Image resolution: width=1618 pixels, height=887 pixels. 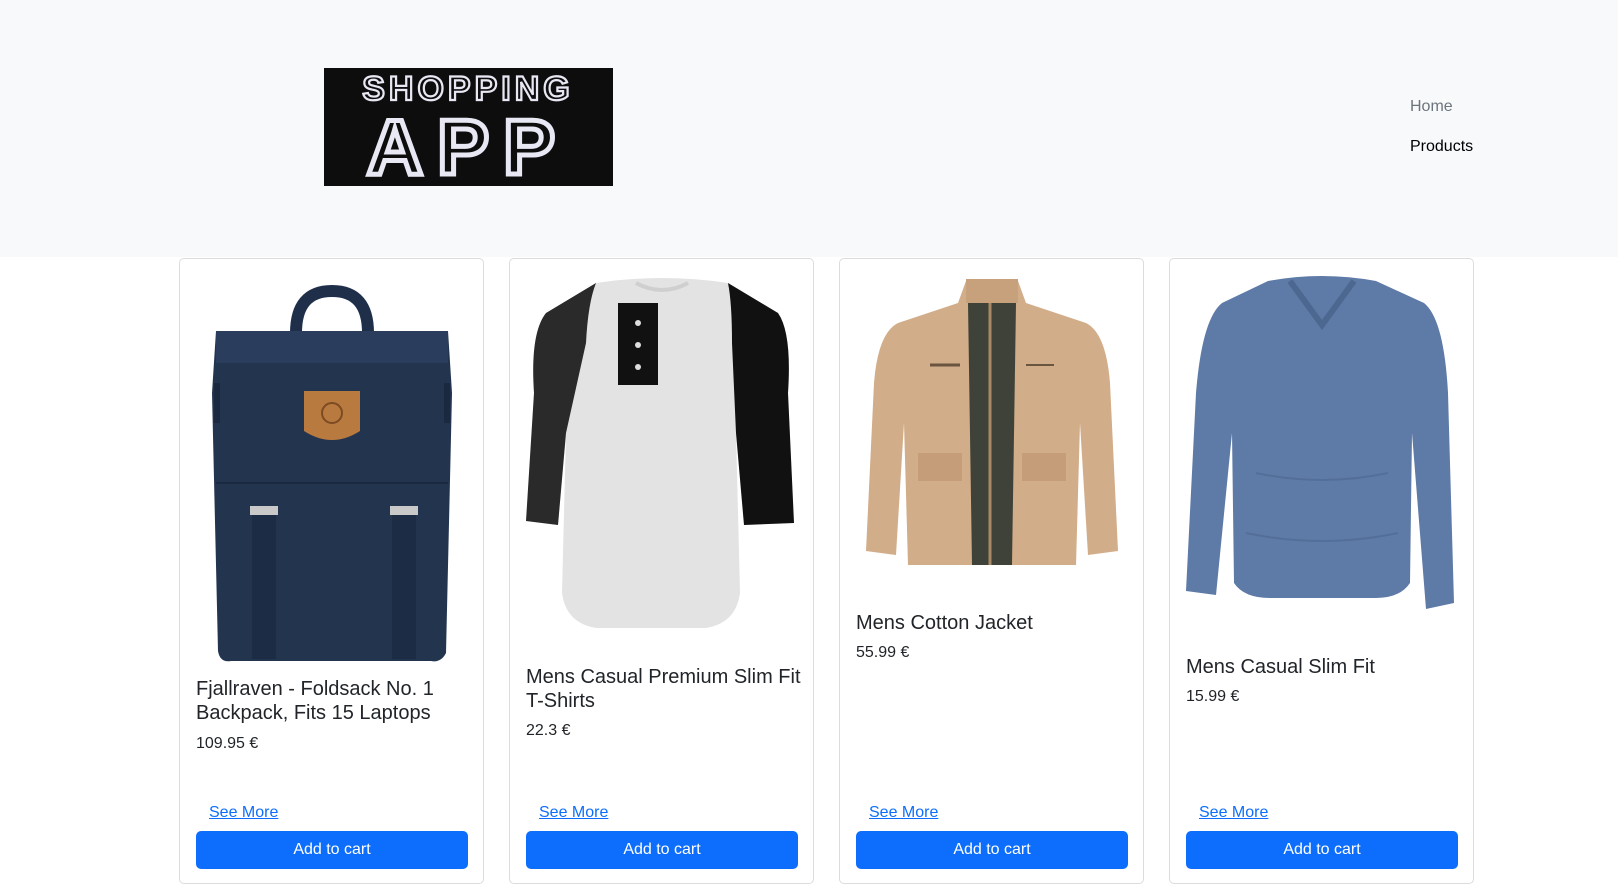 What do you see at coordinates (944, 623) in the screenshot?
I see `product-title: Mens Cotton Jacket` at bounding box center [944, 623].